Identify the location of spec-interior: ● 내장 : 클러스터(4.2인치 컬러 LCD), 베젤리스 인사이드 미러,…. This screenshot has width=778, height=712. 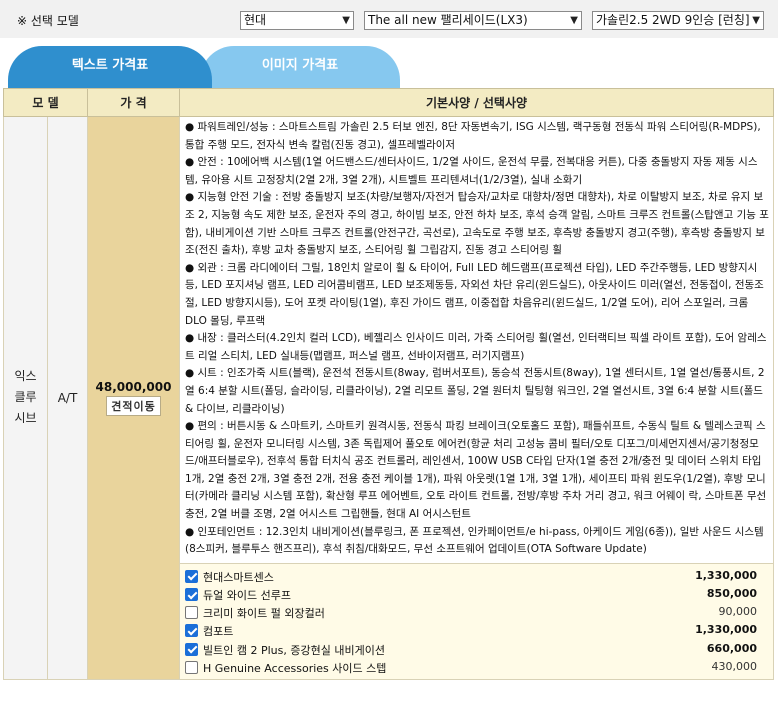
(476, 347).